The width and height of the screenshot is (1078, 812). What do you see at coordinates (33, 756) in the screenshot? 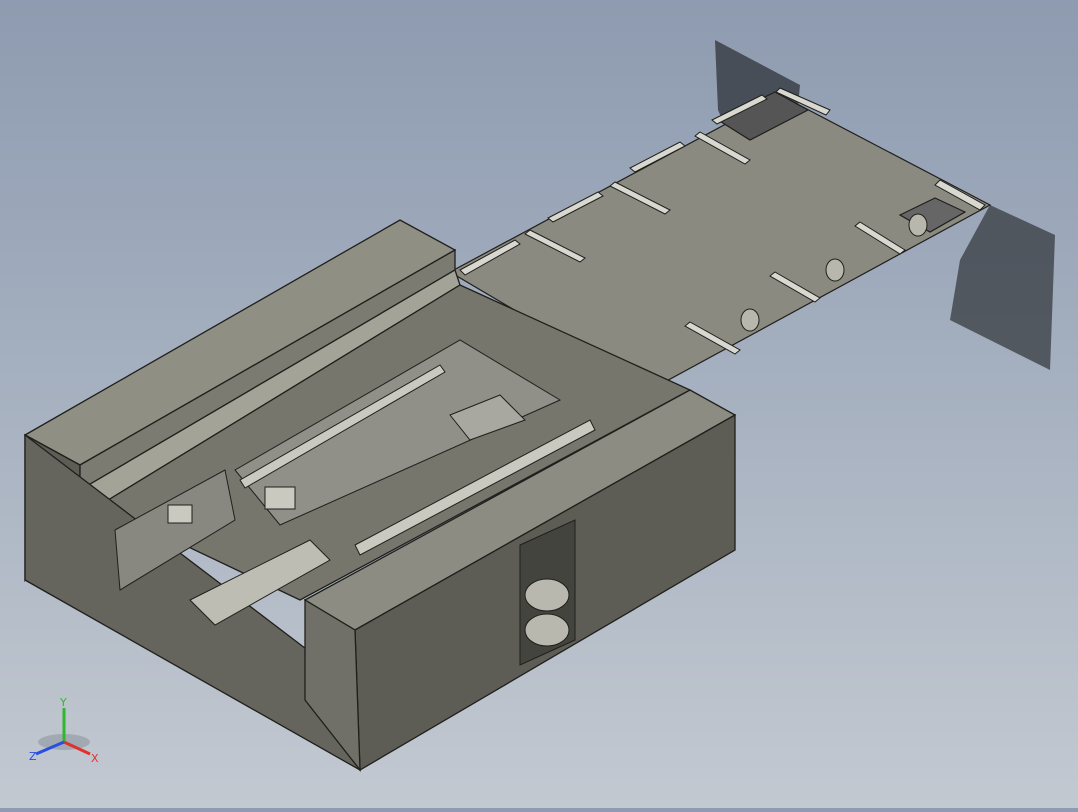
I see `triad-z-label: Z` at bounding box center [33, 756].